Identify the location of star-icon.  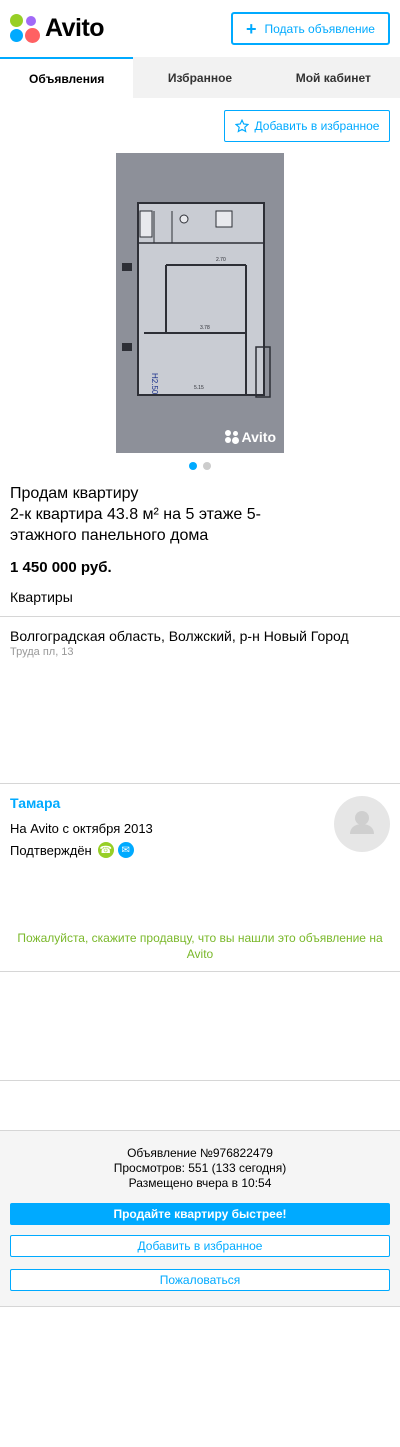
(241, 126).